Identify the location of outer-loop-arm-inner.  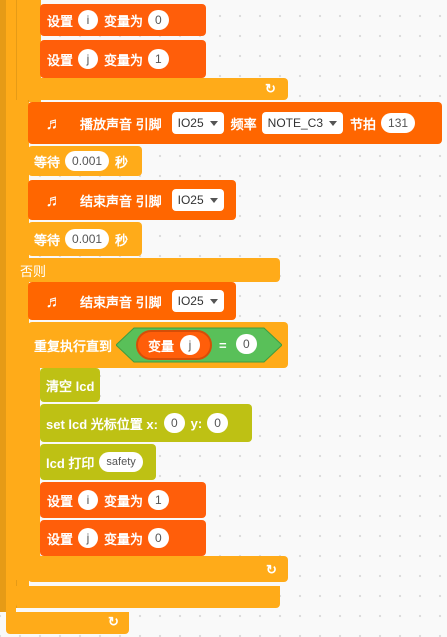
(11, 306).